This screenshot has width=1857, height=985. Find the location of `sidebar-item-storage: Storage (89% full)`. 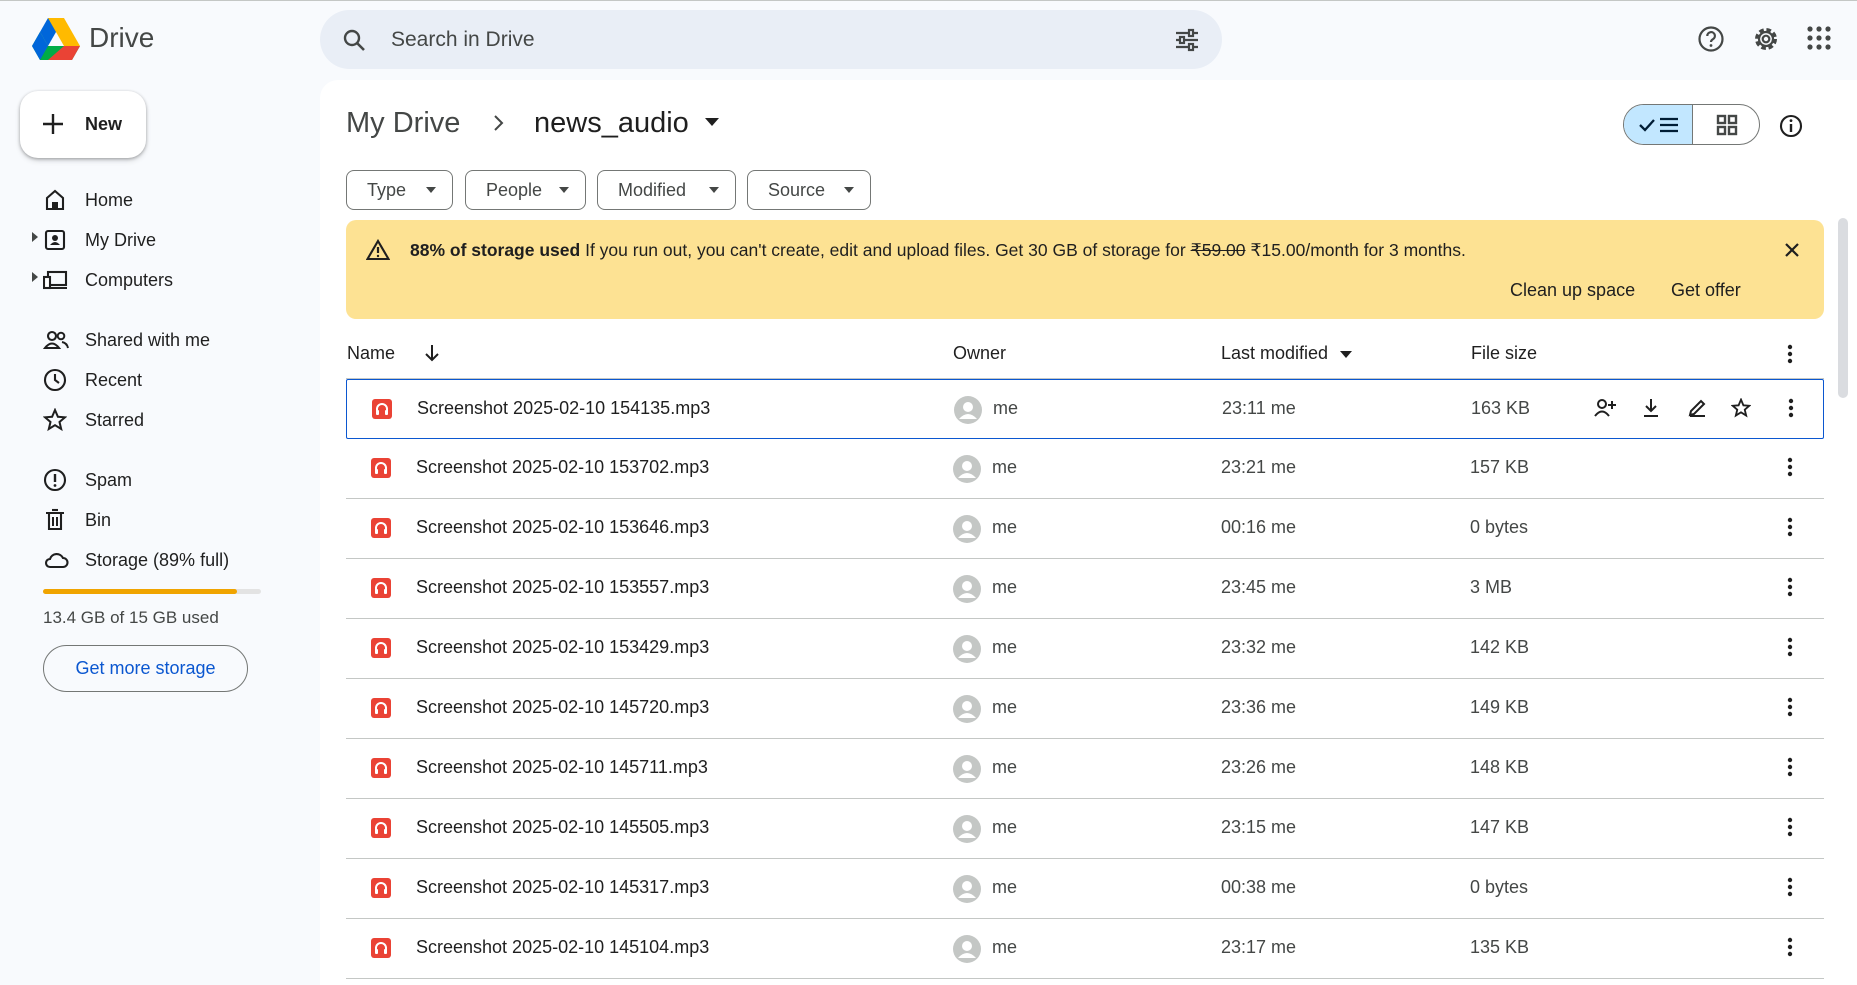

sidebar-item-storage: Storage (89% full) is located at coordinates (155, 560).